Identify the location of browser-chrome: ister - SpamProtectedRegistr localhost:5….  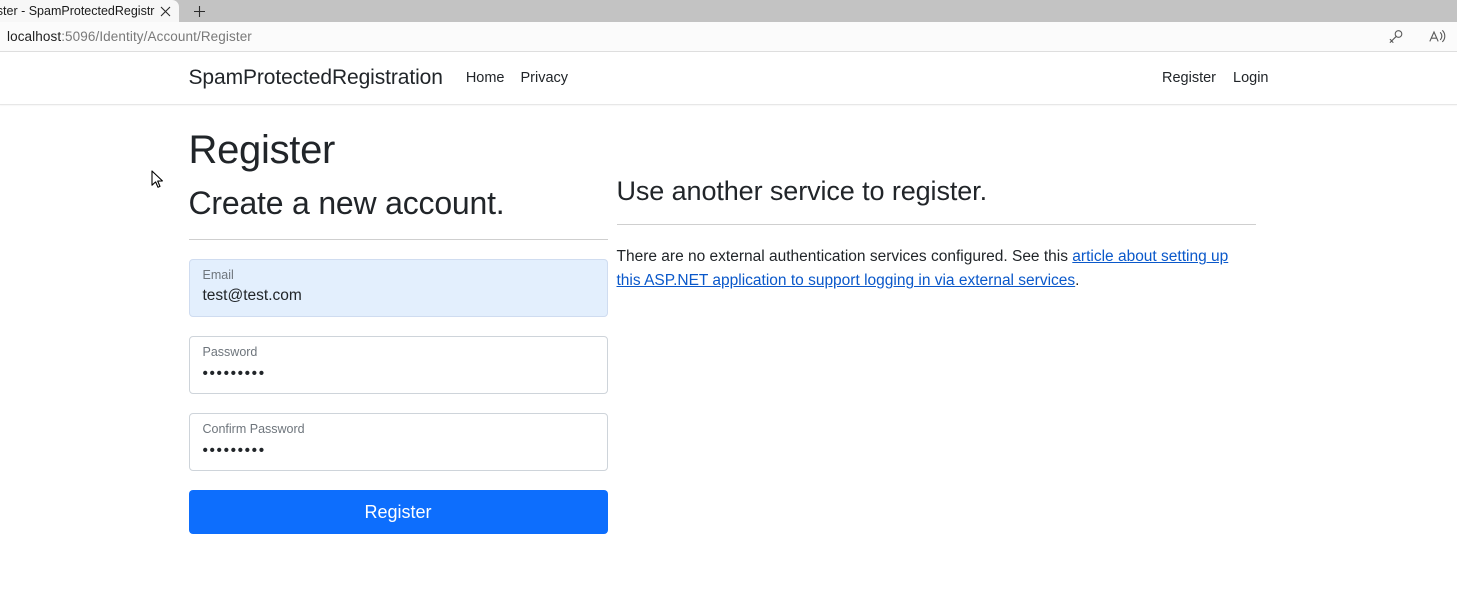
(728, 26).